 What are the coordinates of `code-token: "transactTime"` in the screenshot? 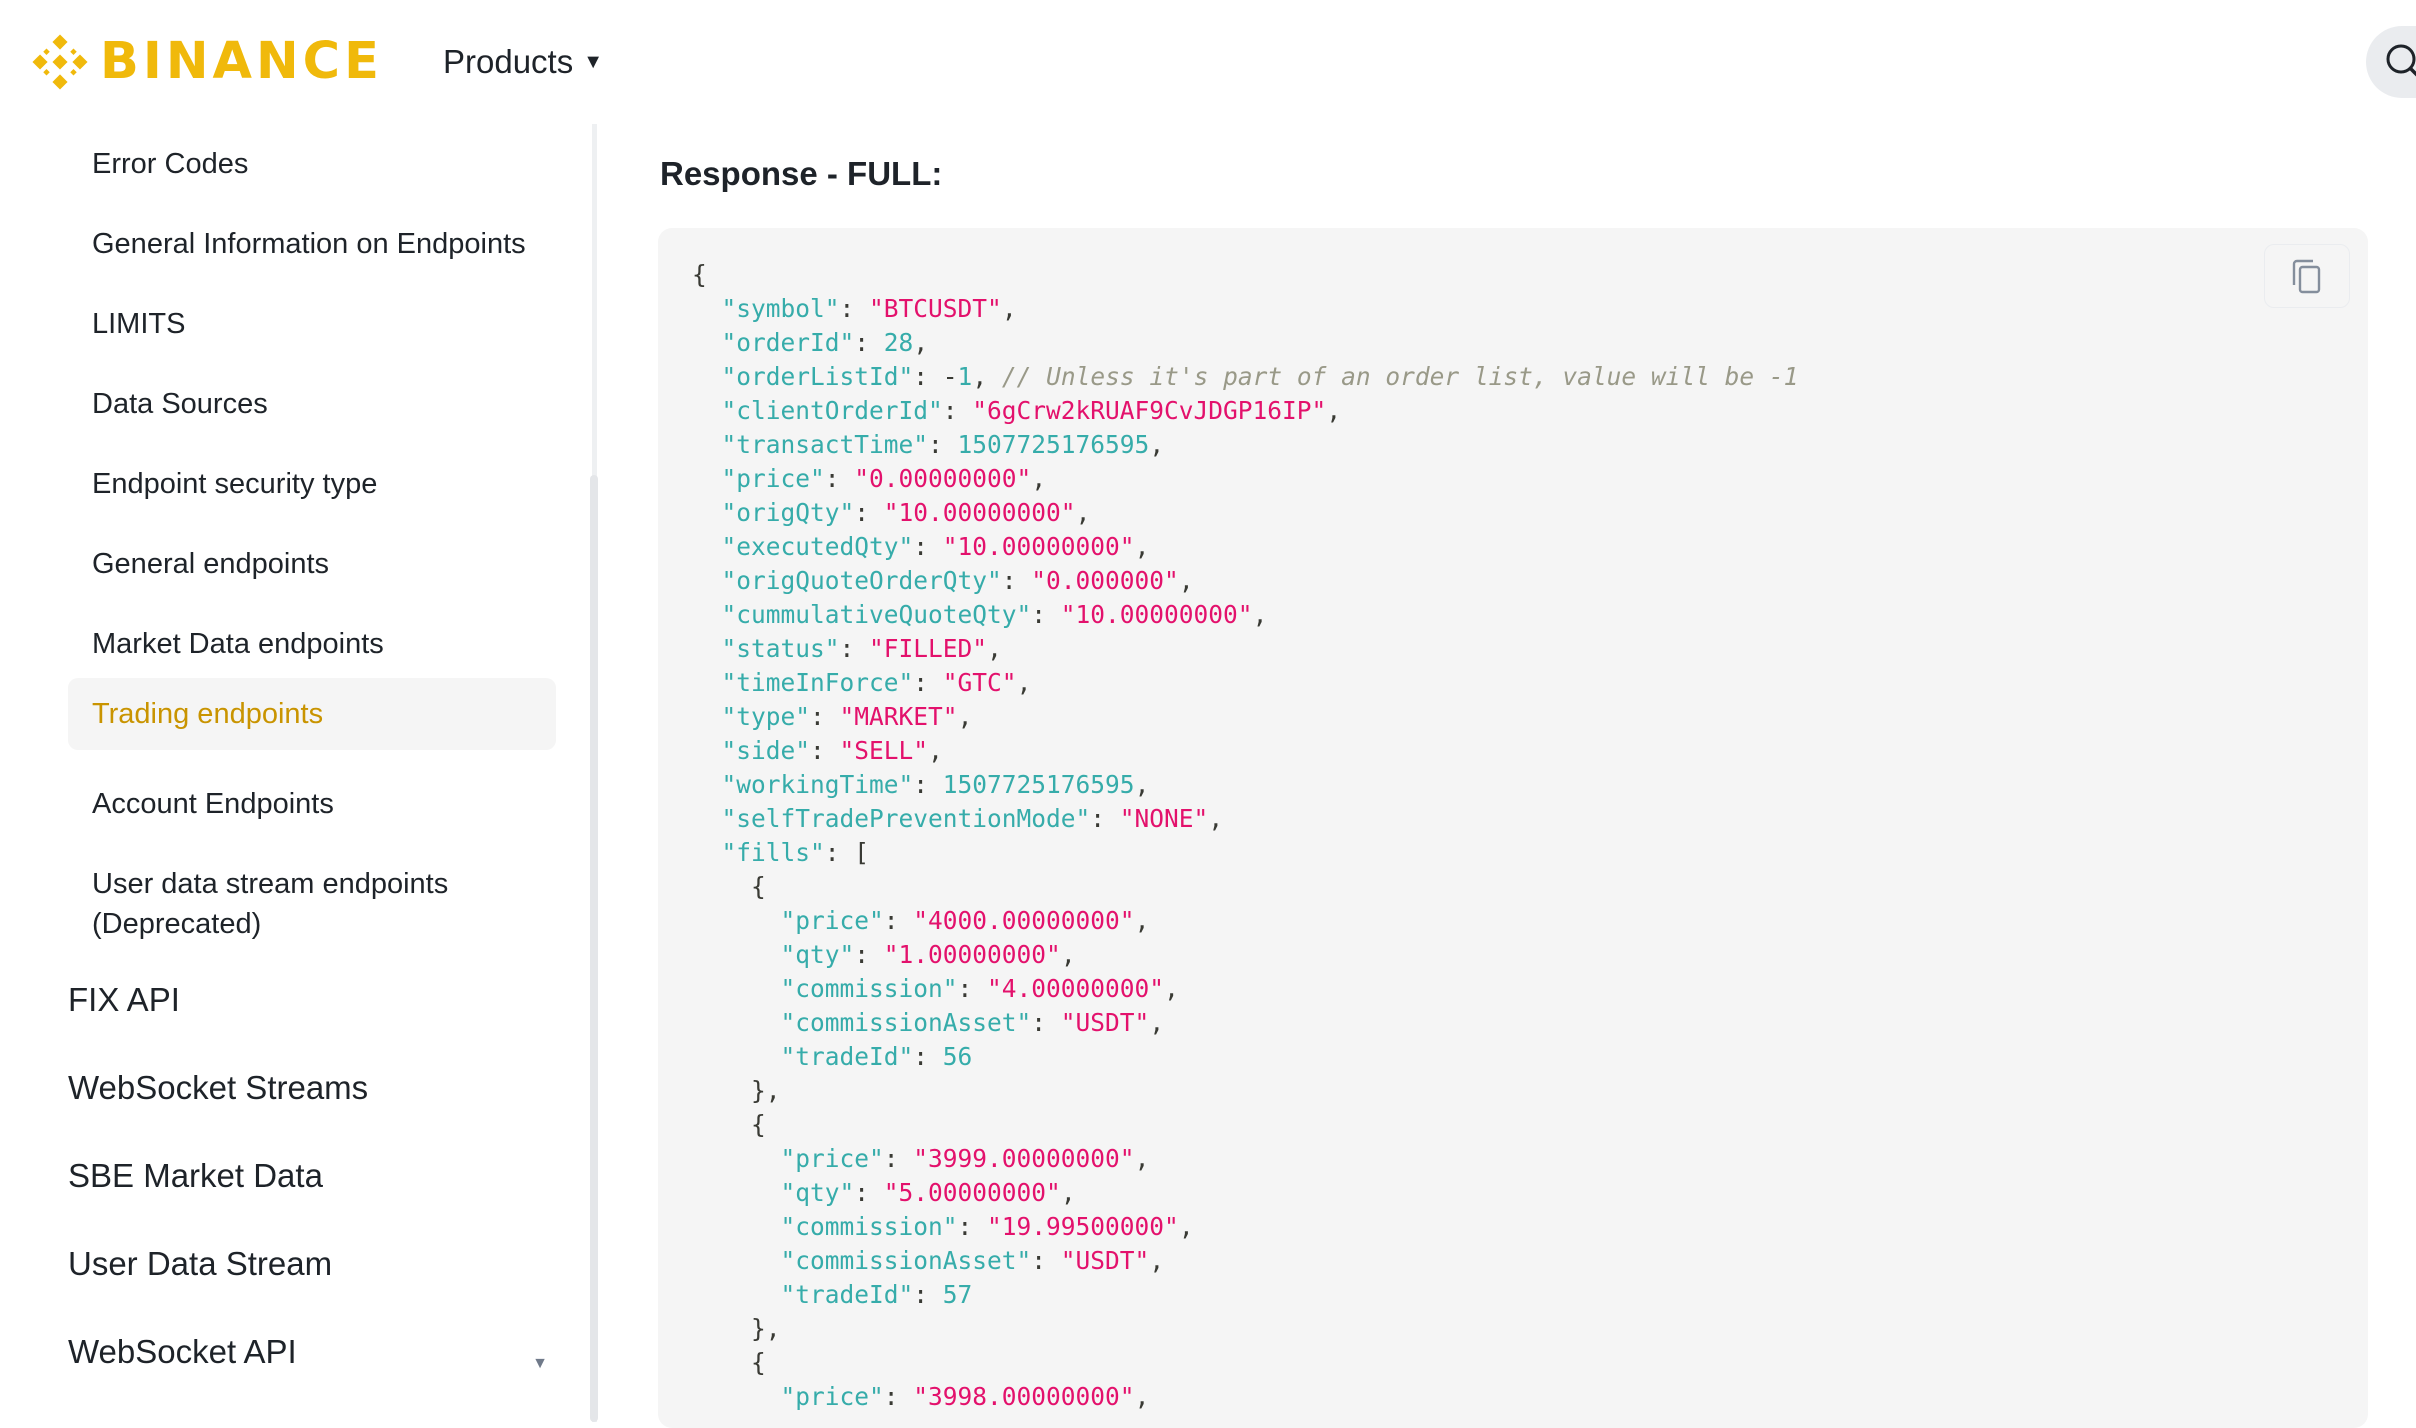 It's located at (825, 444).